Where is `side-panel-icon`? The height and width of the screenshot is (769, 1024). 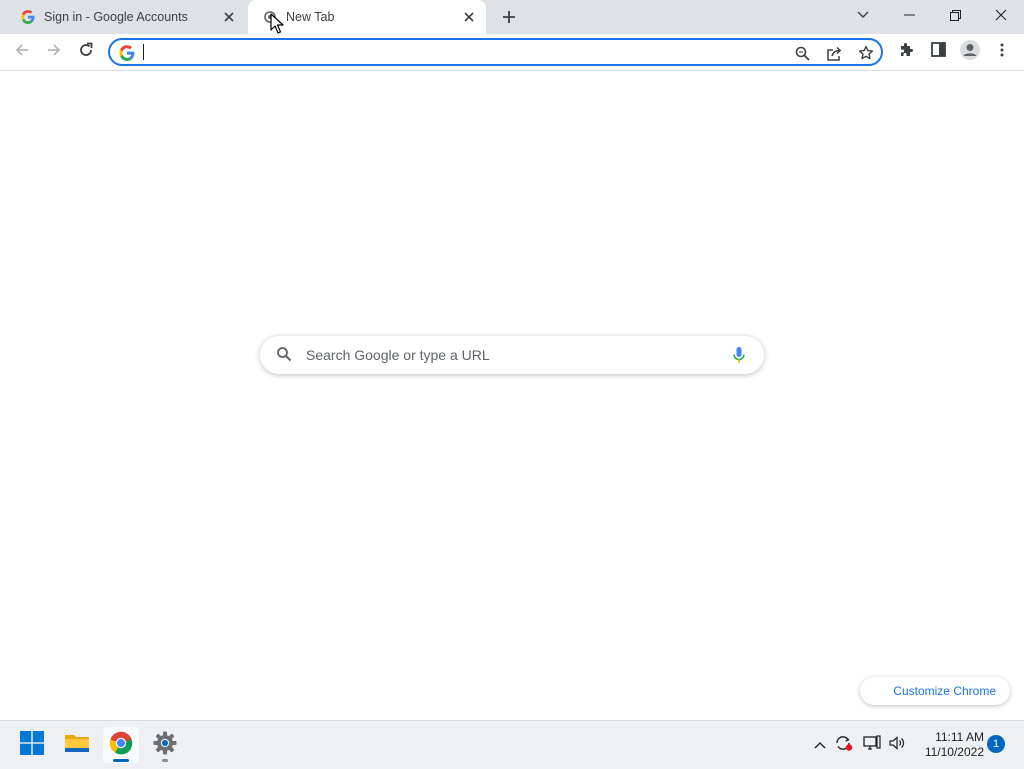 side-panel-icon is located at coordinates (938, 52).